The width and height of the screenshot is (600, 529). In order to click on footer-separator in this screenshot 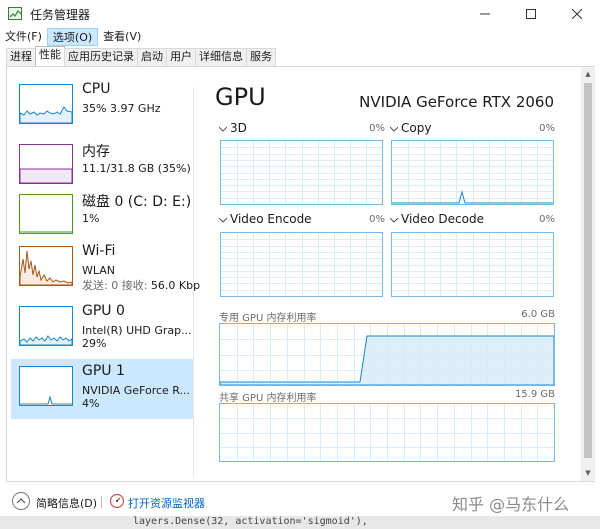, I will do `click(101, 502)`.